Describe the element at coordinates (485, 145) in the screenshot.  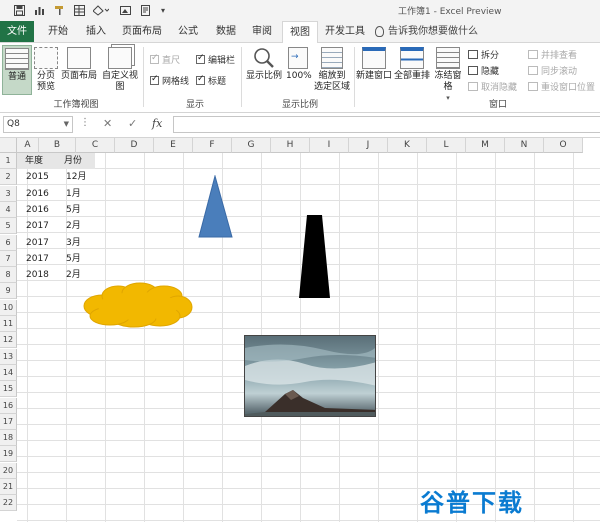
I see `column-header-M: M` at that location.